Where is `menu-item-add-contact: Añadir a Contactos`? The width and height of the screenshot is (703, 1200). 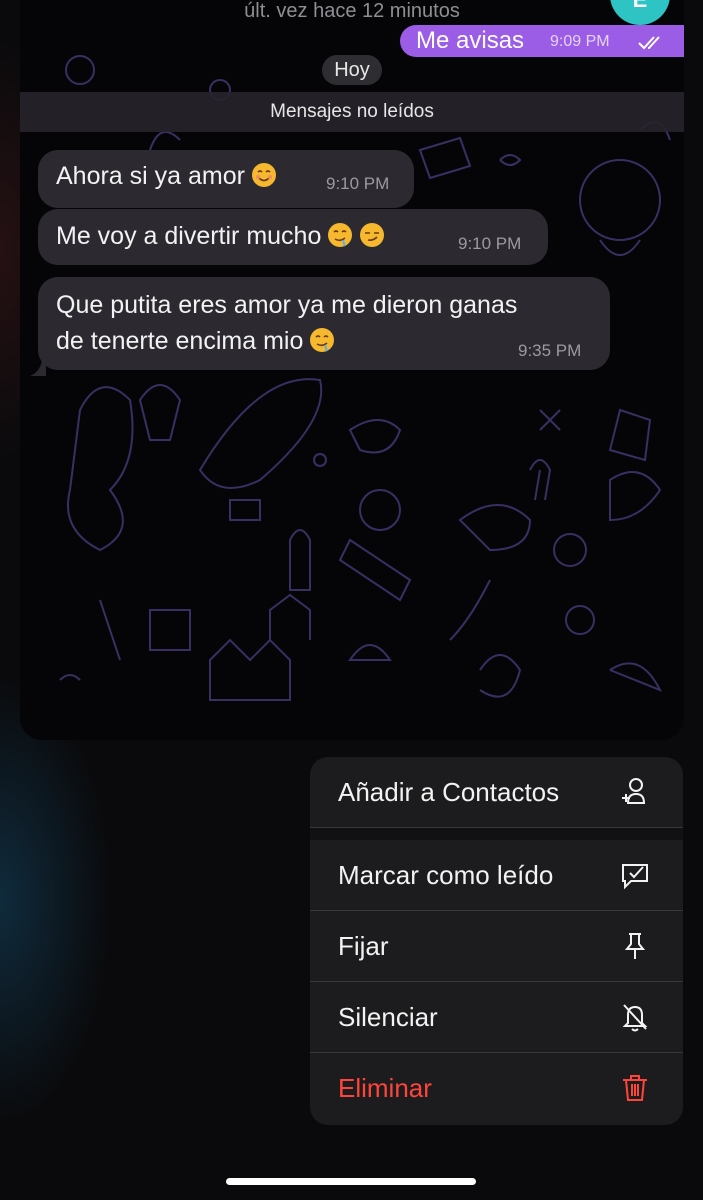 menu-item-add-contact: Añadir a Contactos is located at coordinates (496, 792).